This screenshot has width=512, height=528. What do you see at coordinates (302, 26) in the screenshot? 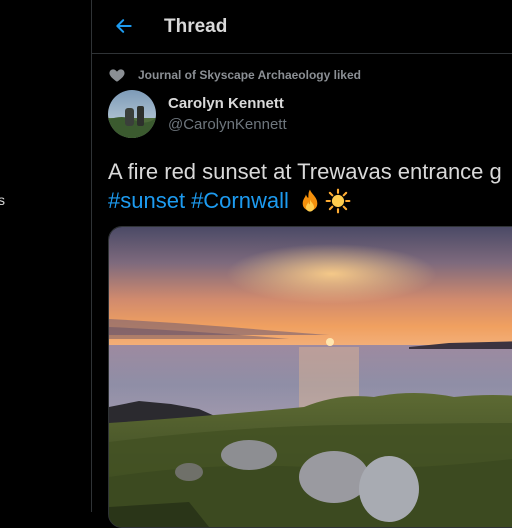
I see `thread-header: Thread` at bounding box center [302, 26].